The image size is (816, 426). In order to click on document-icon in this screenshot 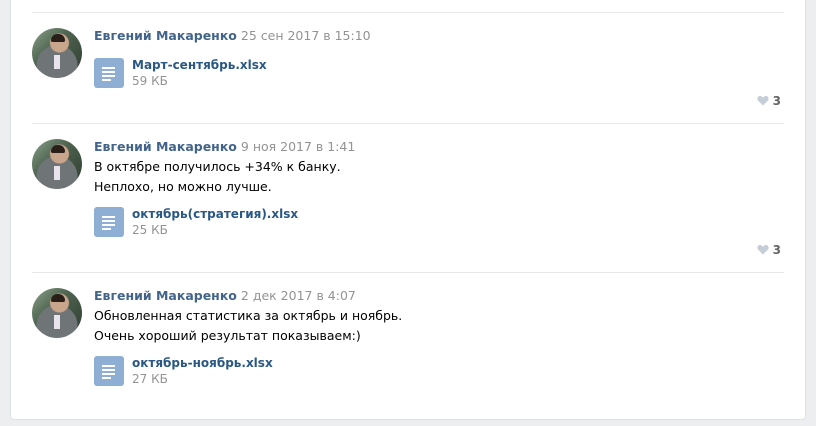, I will do `click(109, 371)`.